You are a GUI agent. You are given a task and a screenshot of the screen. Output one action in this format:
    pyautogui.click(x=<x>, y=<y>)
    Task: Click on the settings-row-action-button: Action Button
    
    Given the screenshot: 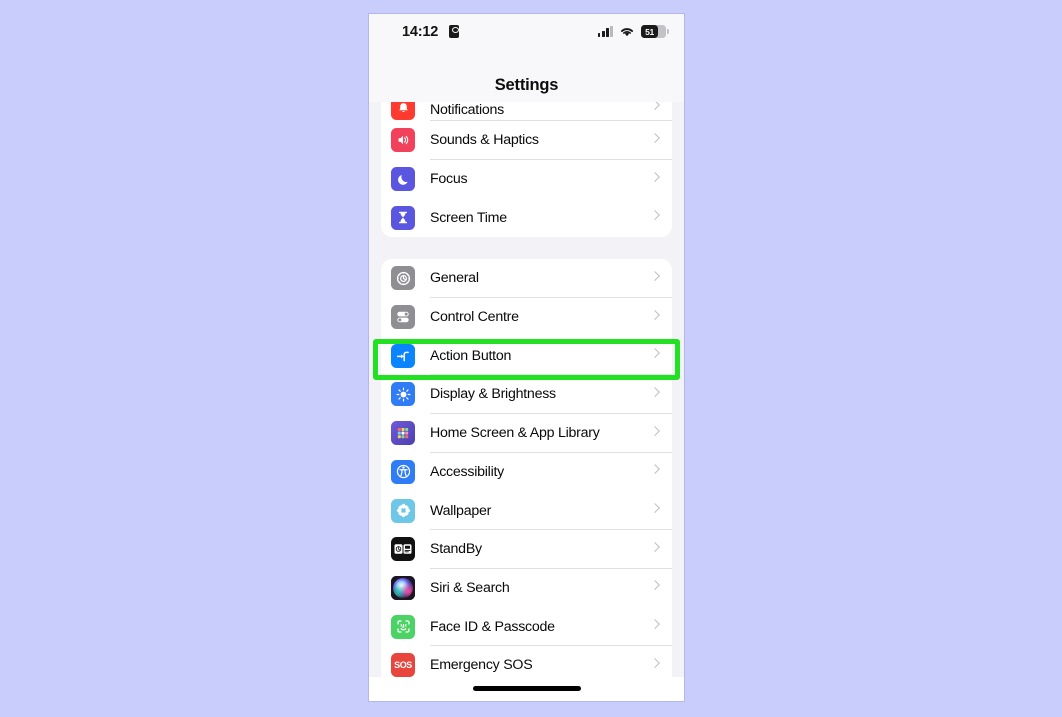 What is the action you would take?
    pyautogui.click(x=526, y=356)
    